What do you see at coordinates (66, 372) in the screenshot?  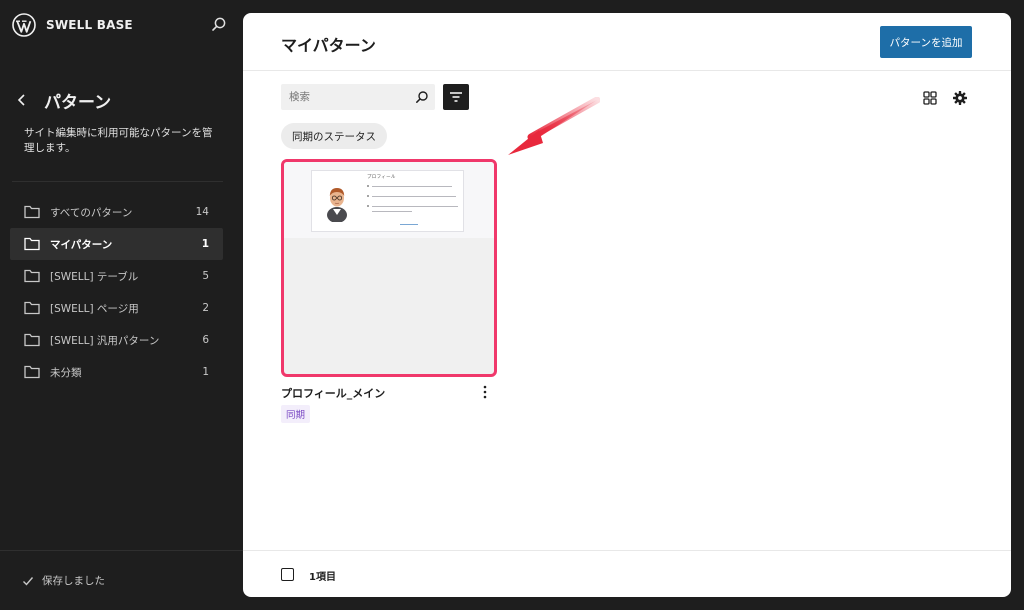 I see `sidebar-item-label: 未分類` at bounding box center [66, 372].